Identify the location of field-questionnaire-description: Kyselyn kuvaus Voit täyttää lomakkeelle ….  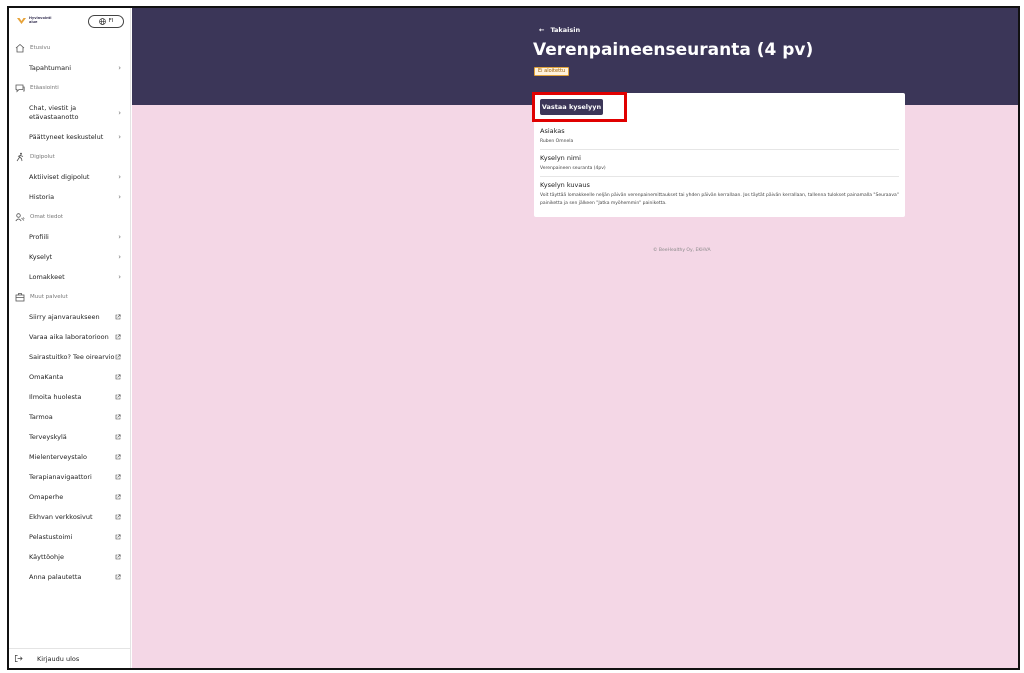
(719, 194).